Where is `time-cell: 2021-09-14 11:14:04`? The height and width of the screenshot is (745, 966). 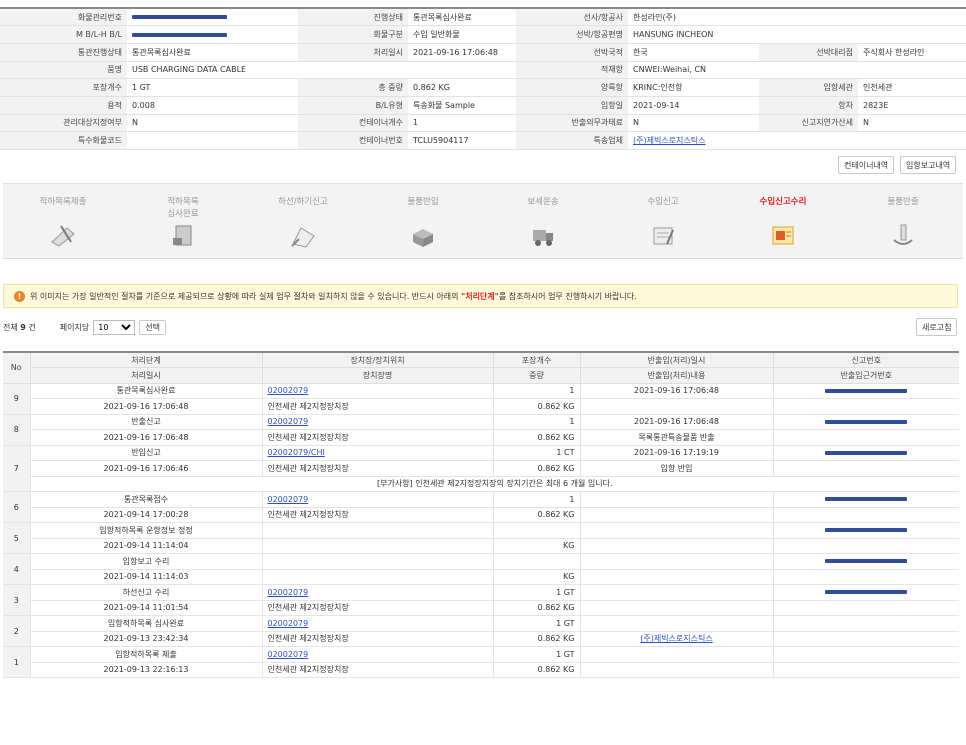 time-cell: 2021-09-14 11:14:04 is located at coordinates (146, 546).